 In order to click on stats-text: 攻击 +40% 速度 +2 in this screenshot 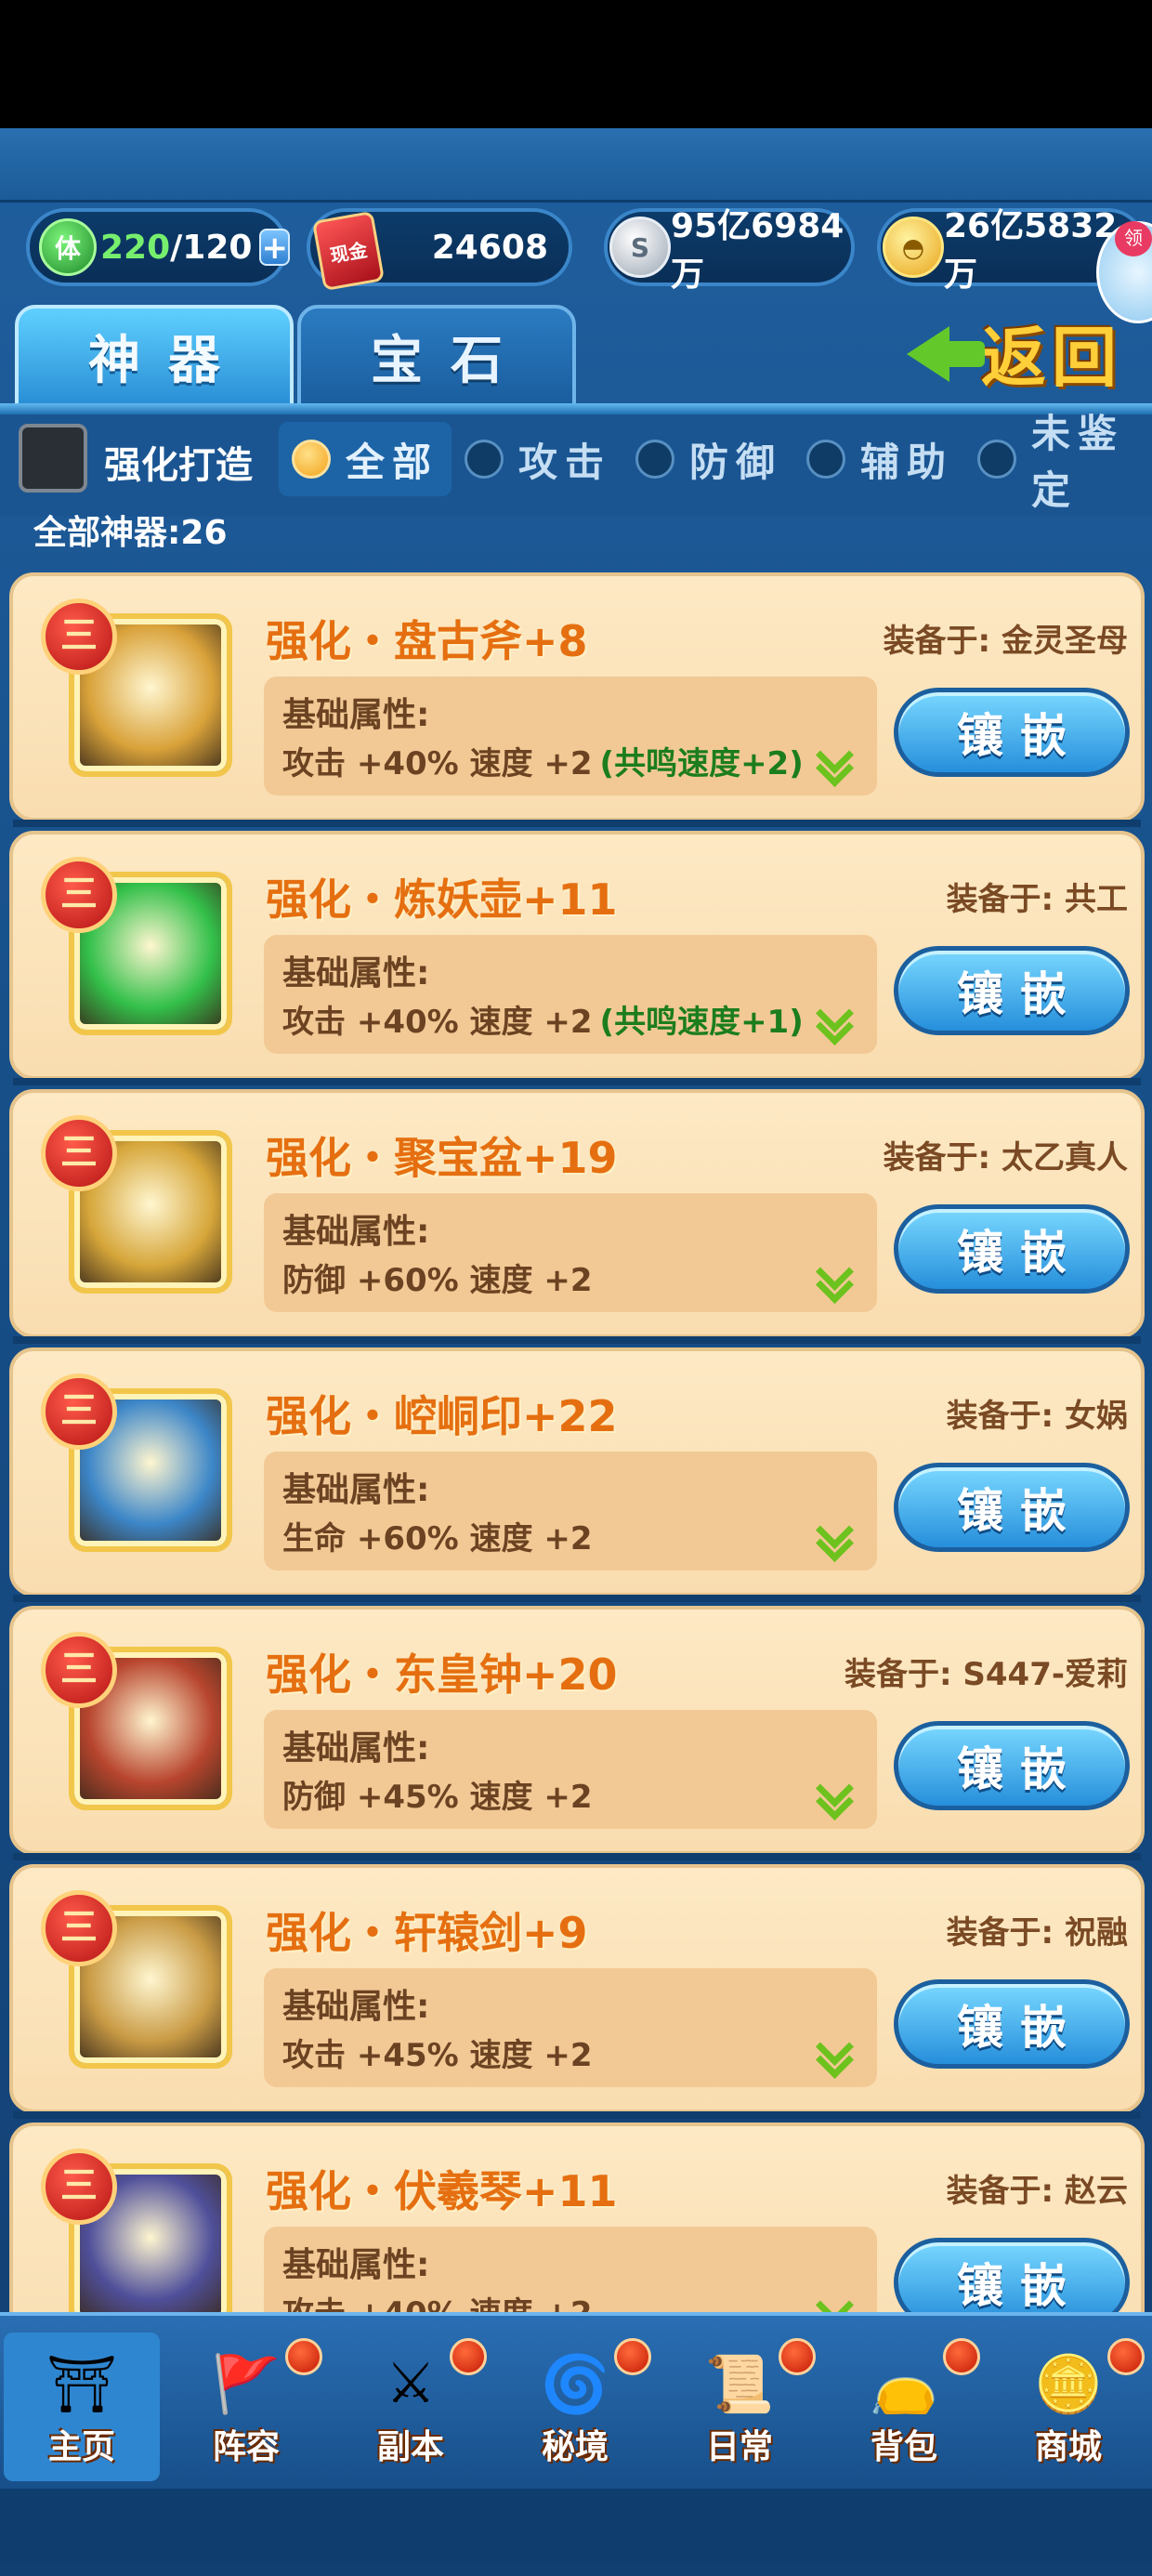, I will do `click(437, 763)`.